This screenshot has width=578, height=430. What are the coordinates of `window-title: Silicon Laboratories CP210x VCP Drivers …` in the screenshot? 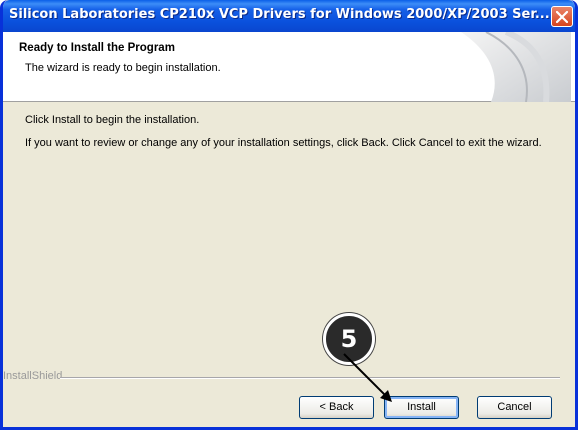 It's located at (279, 14).